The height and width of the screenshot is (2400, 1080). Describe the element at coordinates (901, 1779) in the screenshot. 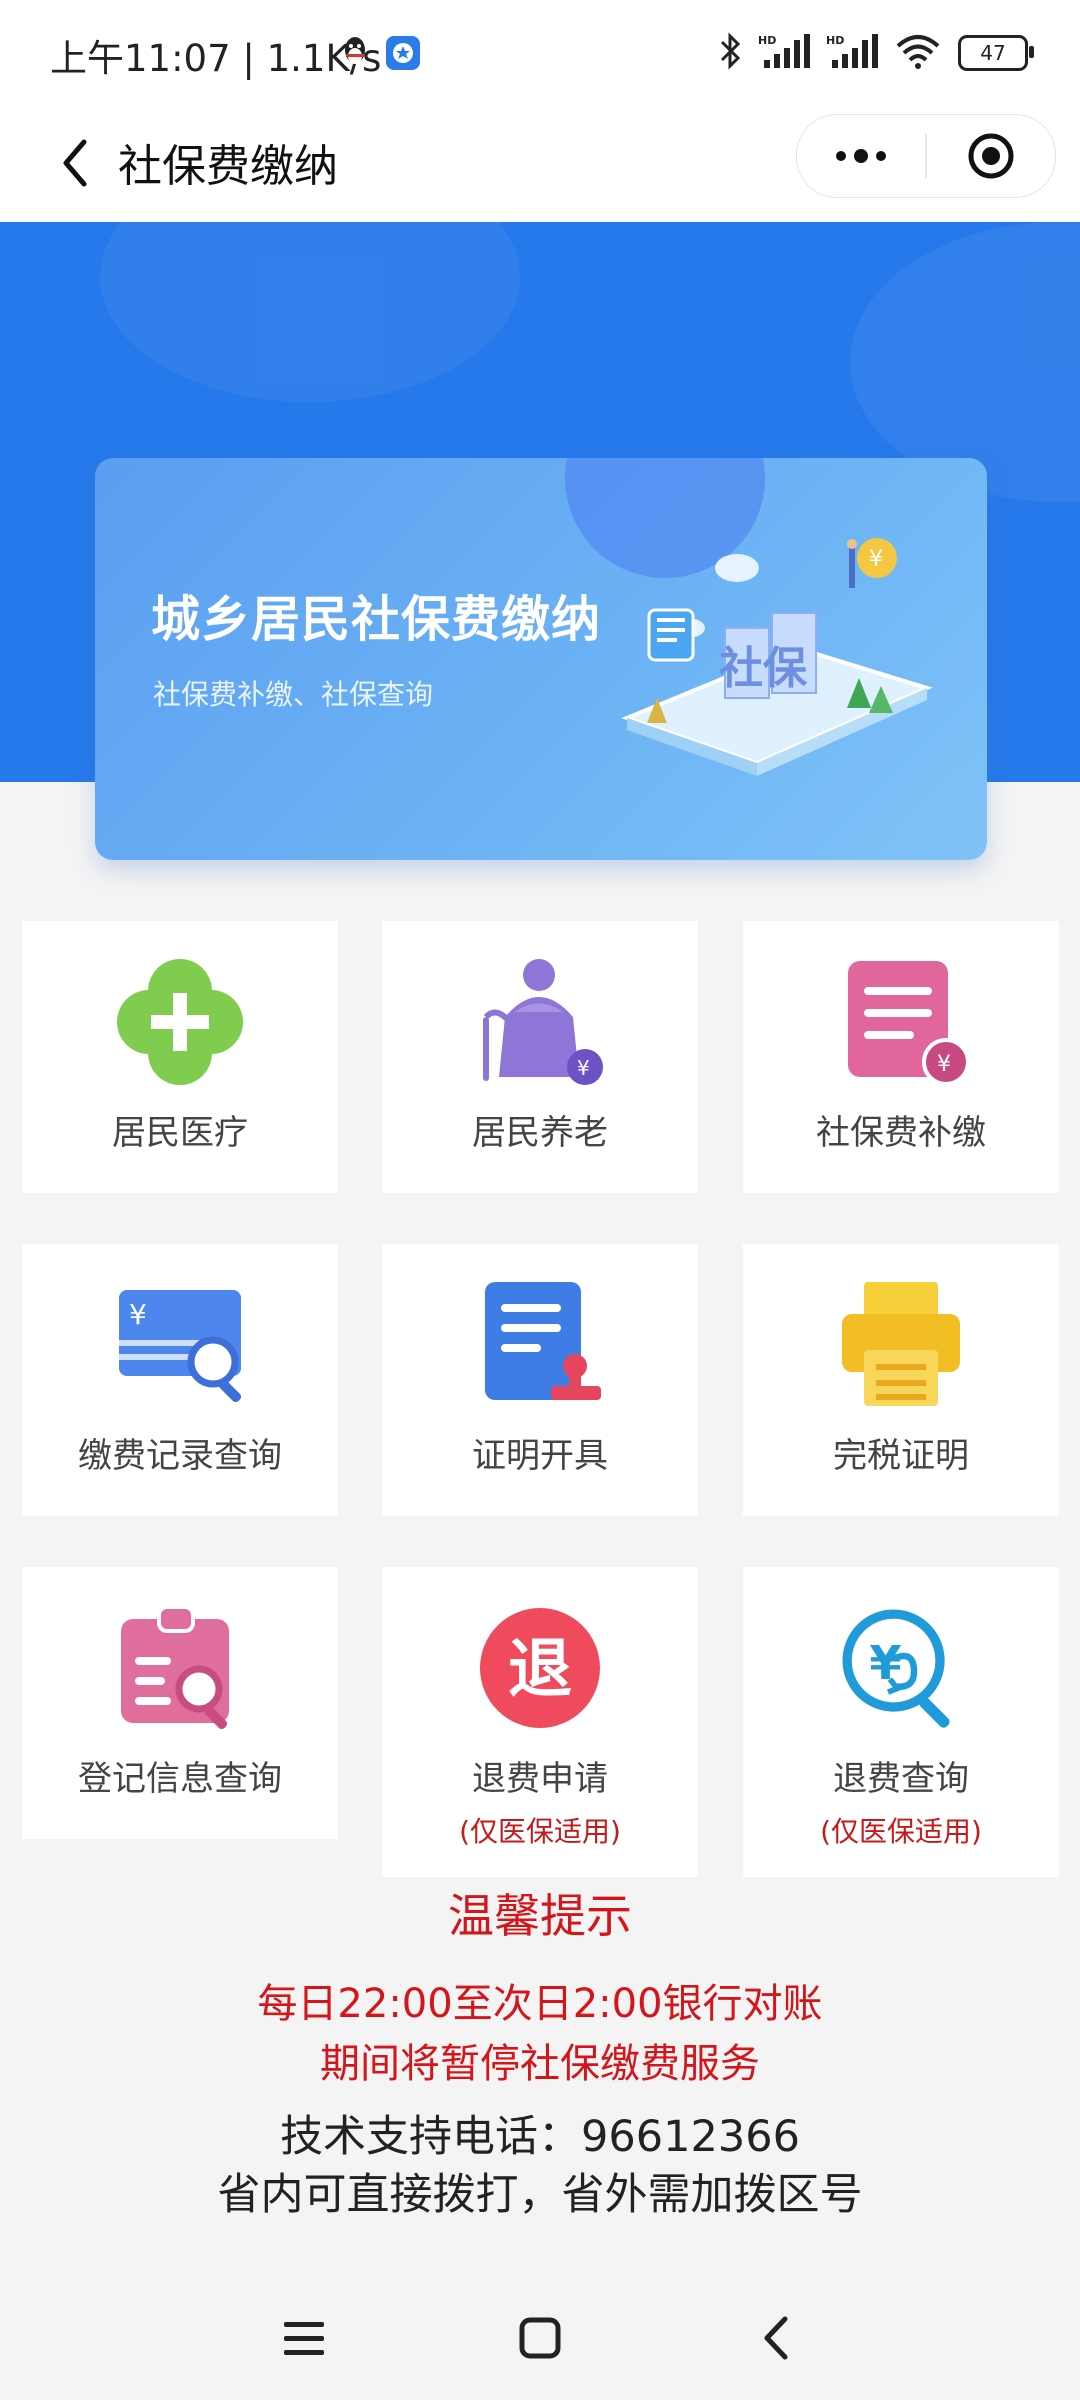

I see `tile-label: 退费查询` at that location.